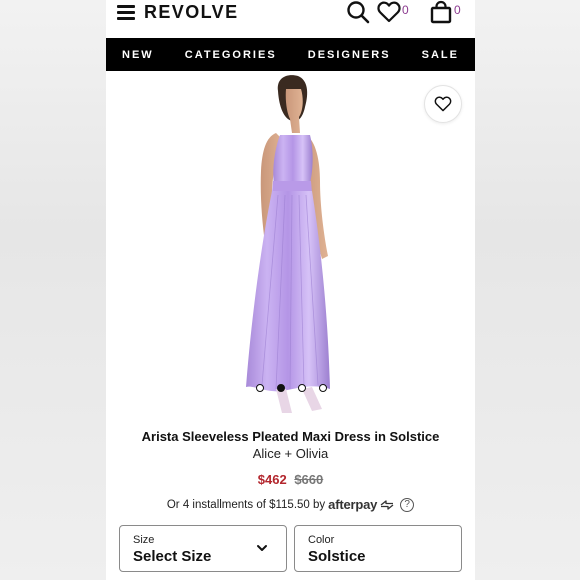  What do you see at coordinates (358, 12) in the screenshot?
I see `search-icon` at bounding box center [358, 12].